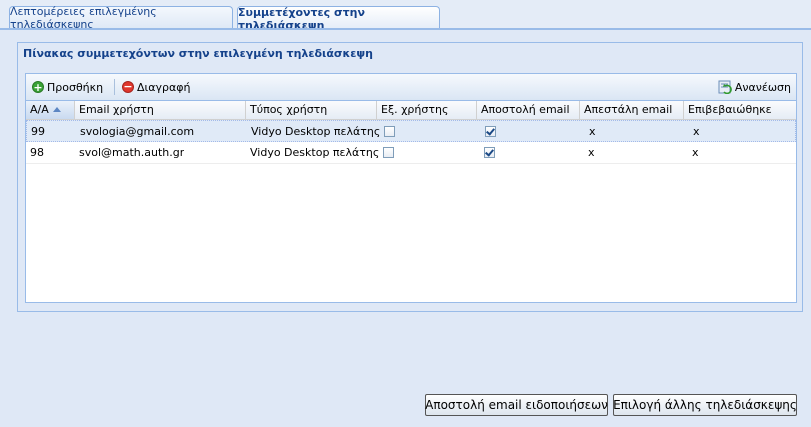 Image resolution: width=811 pixels, height=427 pixels. Describe the element at coordinates (132, 152) in the screenshot. I see `cell-email: svol@math.auth.gr` at that location.